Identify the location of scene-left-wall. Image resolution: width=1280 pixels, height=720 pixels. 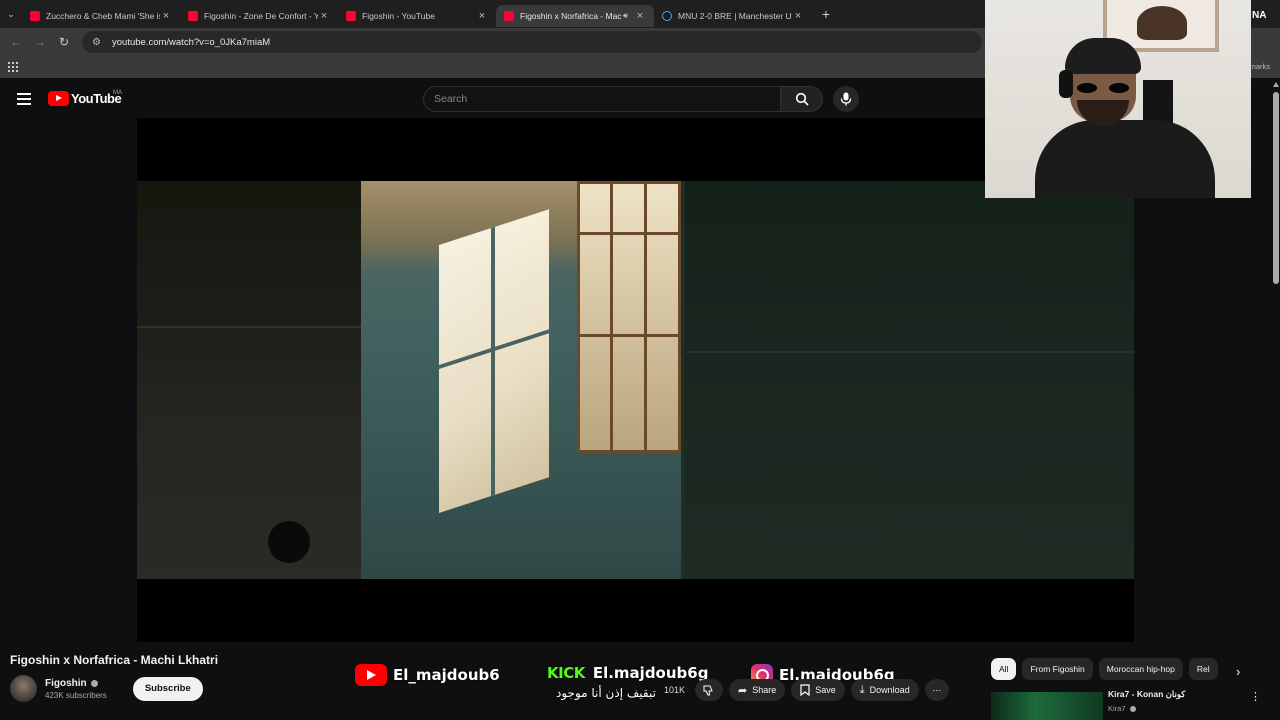
(249, 380).